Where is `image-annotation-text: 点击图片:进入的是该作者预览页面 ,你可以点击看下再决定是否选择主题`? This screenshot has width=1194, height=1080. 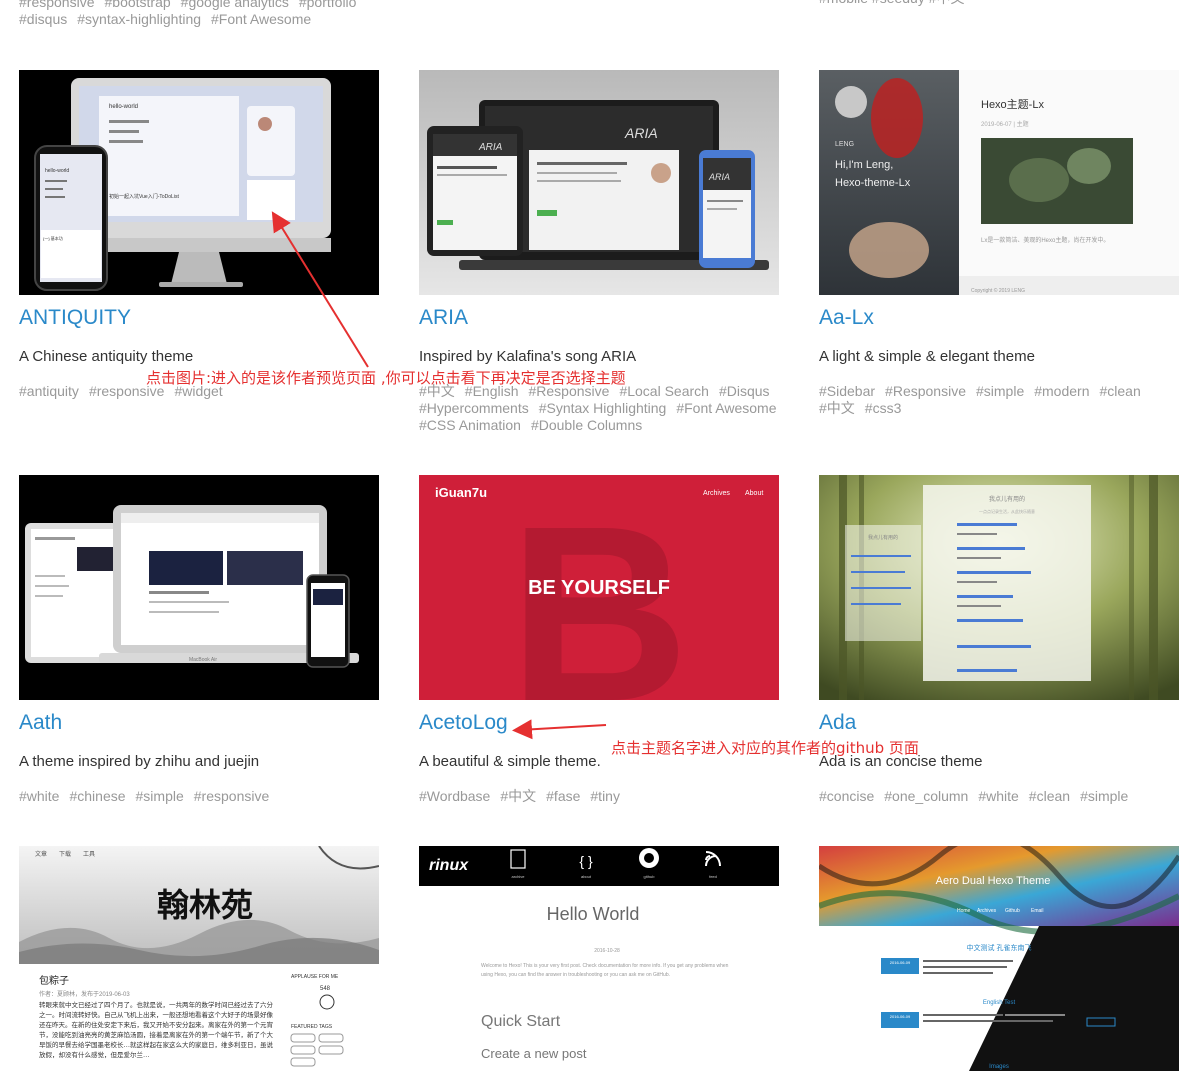
image-annotation-text: 点击图片:进入的是该作者预览页面 ,你可以点击看下再决定是否选择主题 is located at coordinates (386, 378).